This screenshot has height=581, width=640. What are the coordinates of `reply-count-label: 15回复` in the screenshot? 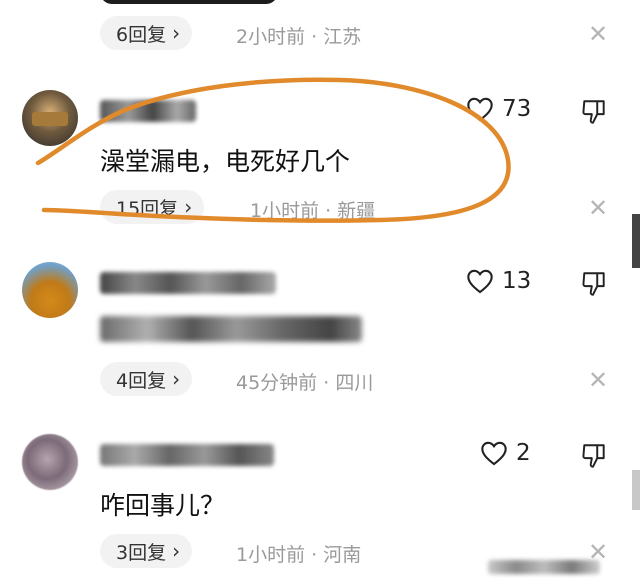 It's located at (147, 208).